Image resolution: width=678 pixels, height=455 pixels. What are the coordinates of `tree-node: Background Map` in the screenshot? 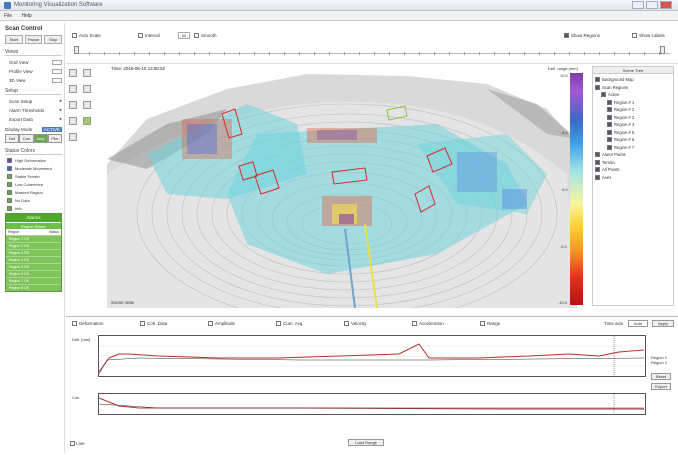 It's located at (633, 80).